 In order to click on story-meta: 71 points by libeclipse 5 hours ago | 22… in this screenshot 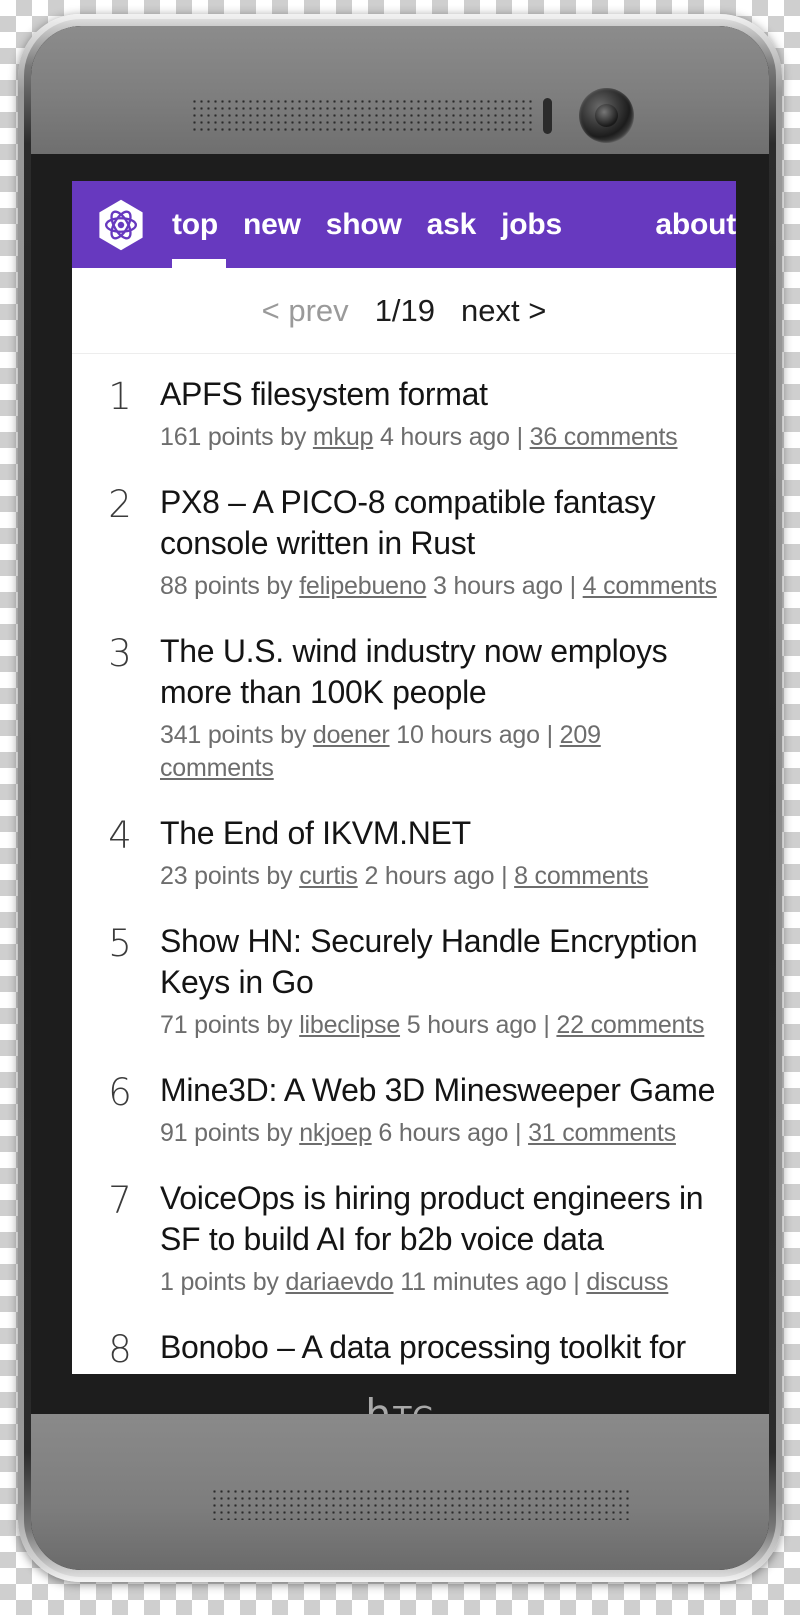, I will do `click(439, 1025)`.